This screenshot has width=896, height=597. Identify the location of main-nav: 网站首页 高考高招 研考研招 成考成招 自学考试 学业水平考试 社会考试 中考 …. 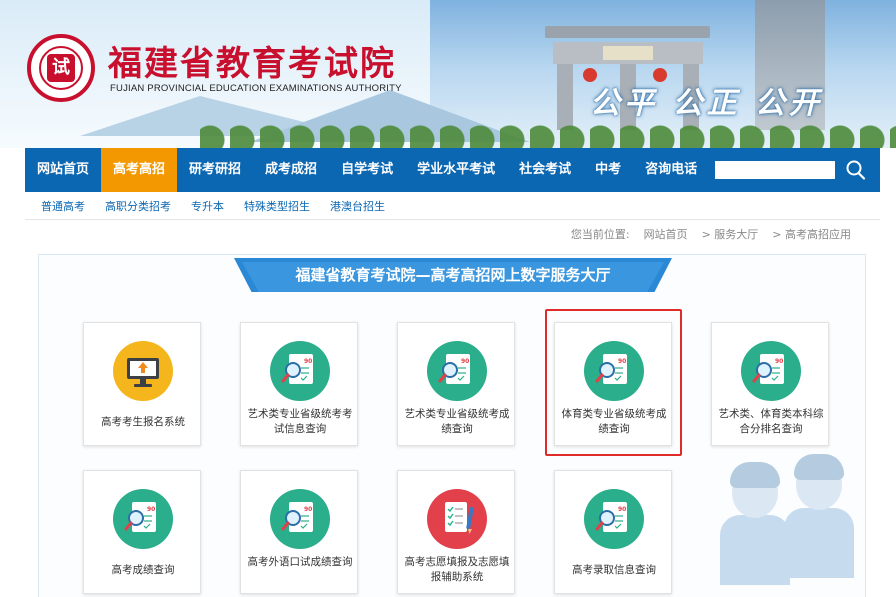
(452, 170).